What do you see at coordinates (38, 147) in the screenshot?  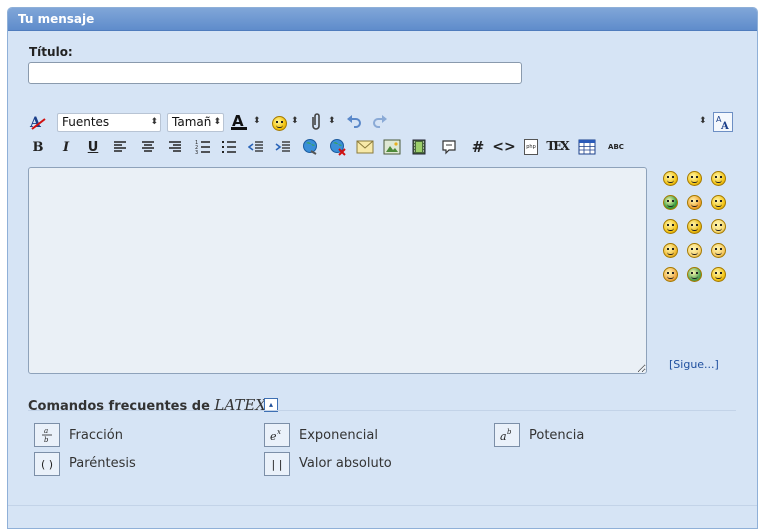 I see `bold-icon: B` at bounding box center [38, 147].